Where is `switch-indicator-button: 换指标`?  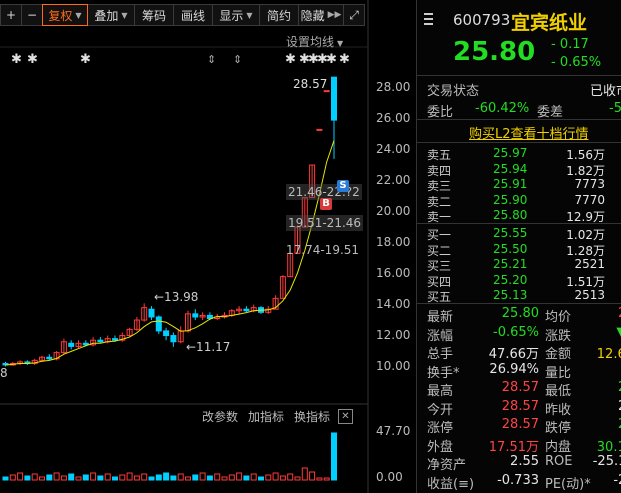 switch-indicator-button: 换指标 is located at coordinates (312, 416).